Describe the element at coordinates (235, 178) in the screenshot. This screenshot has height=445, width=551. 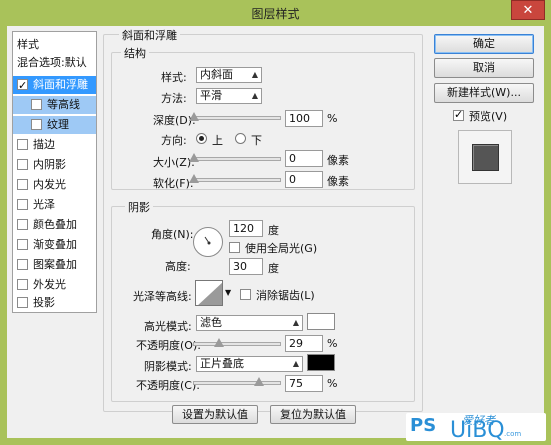
I see `soften-slider` at that location.